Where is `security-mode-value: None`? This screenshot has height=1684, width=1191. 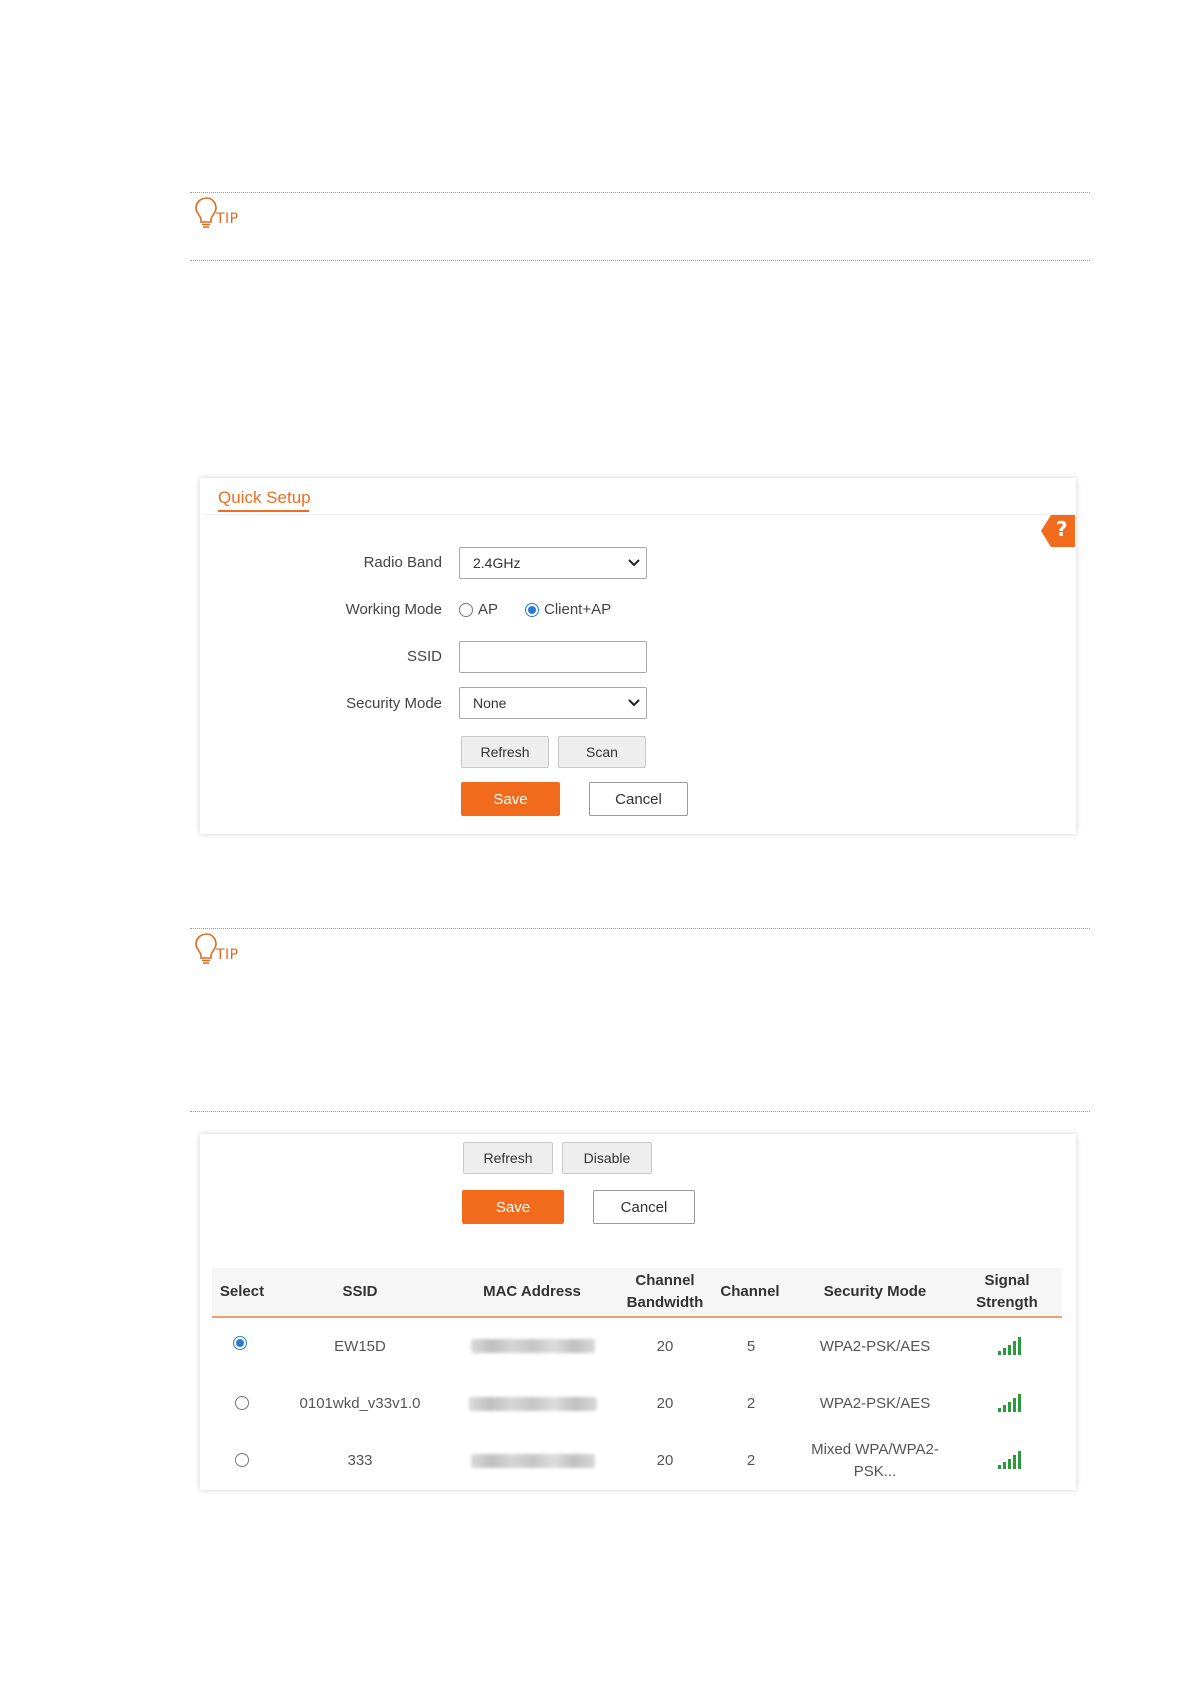 security-mode-value: None is located at coordinates (490, 703).